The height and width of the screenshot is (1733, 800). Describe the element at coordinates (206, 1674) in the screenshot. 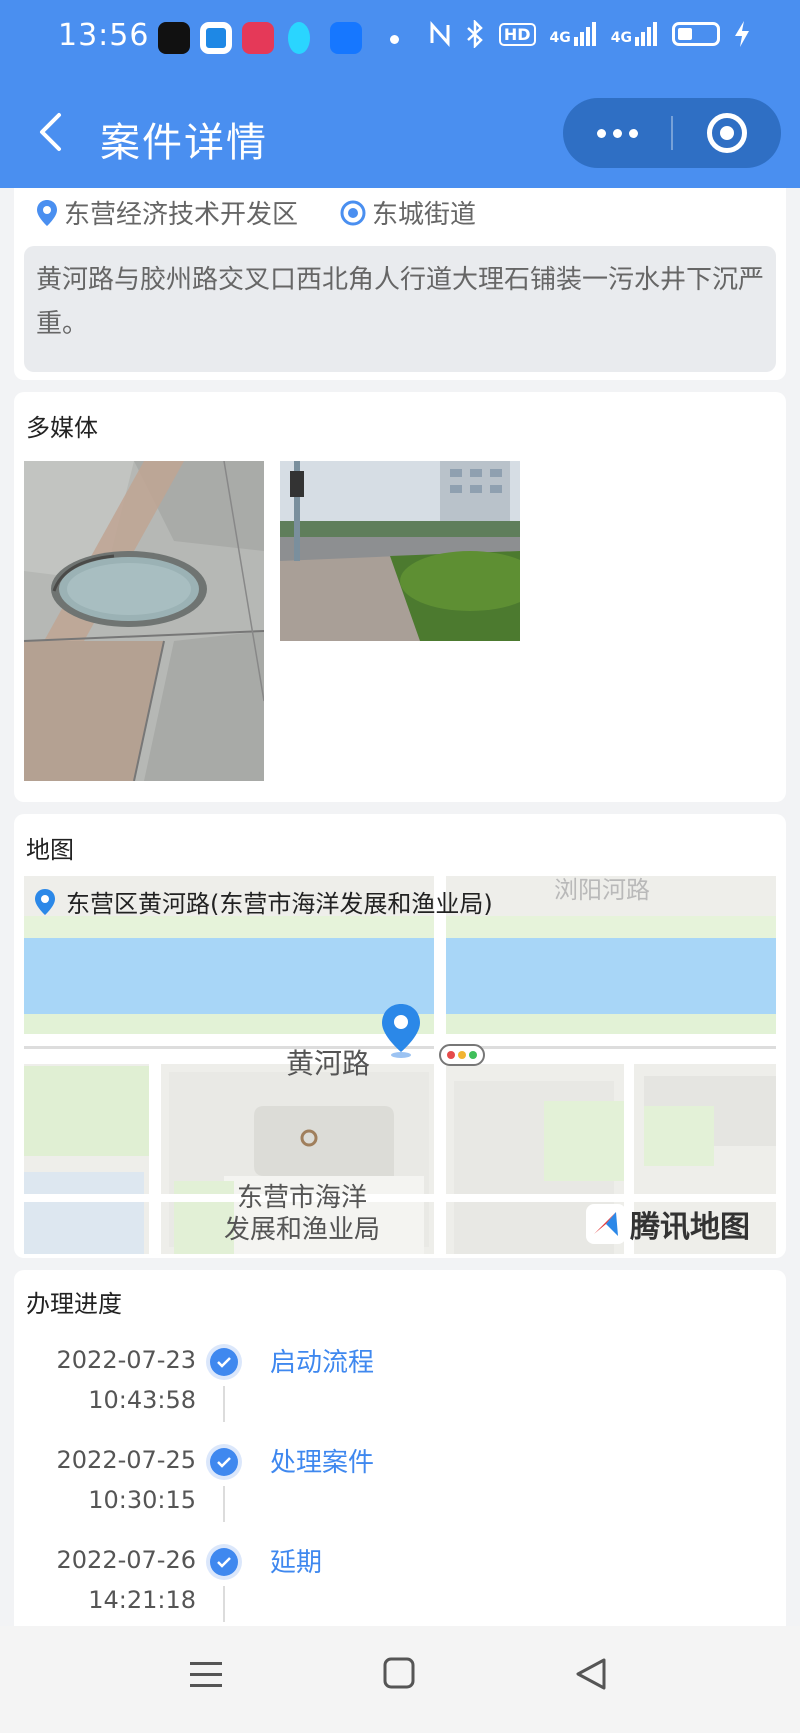

I see `menu-icon` at that location.